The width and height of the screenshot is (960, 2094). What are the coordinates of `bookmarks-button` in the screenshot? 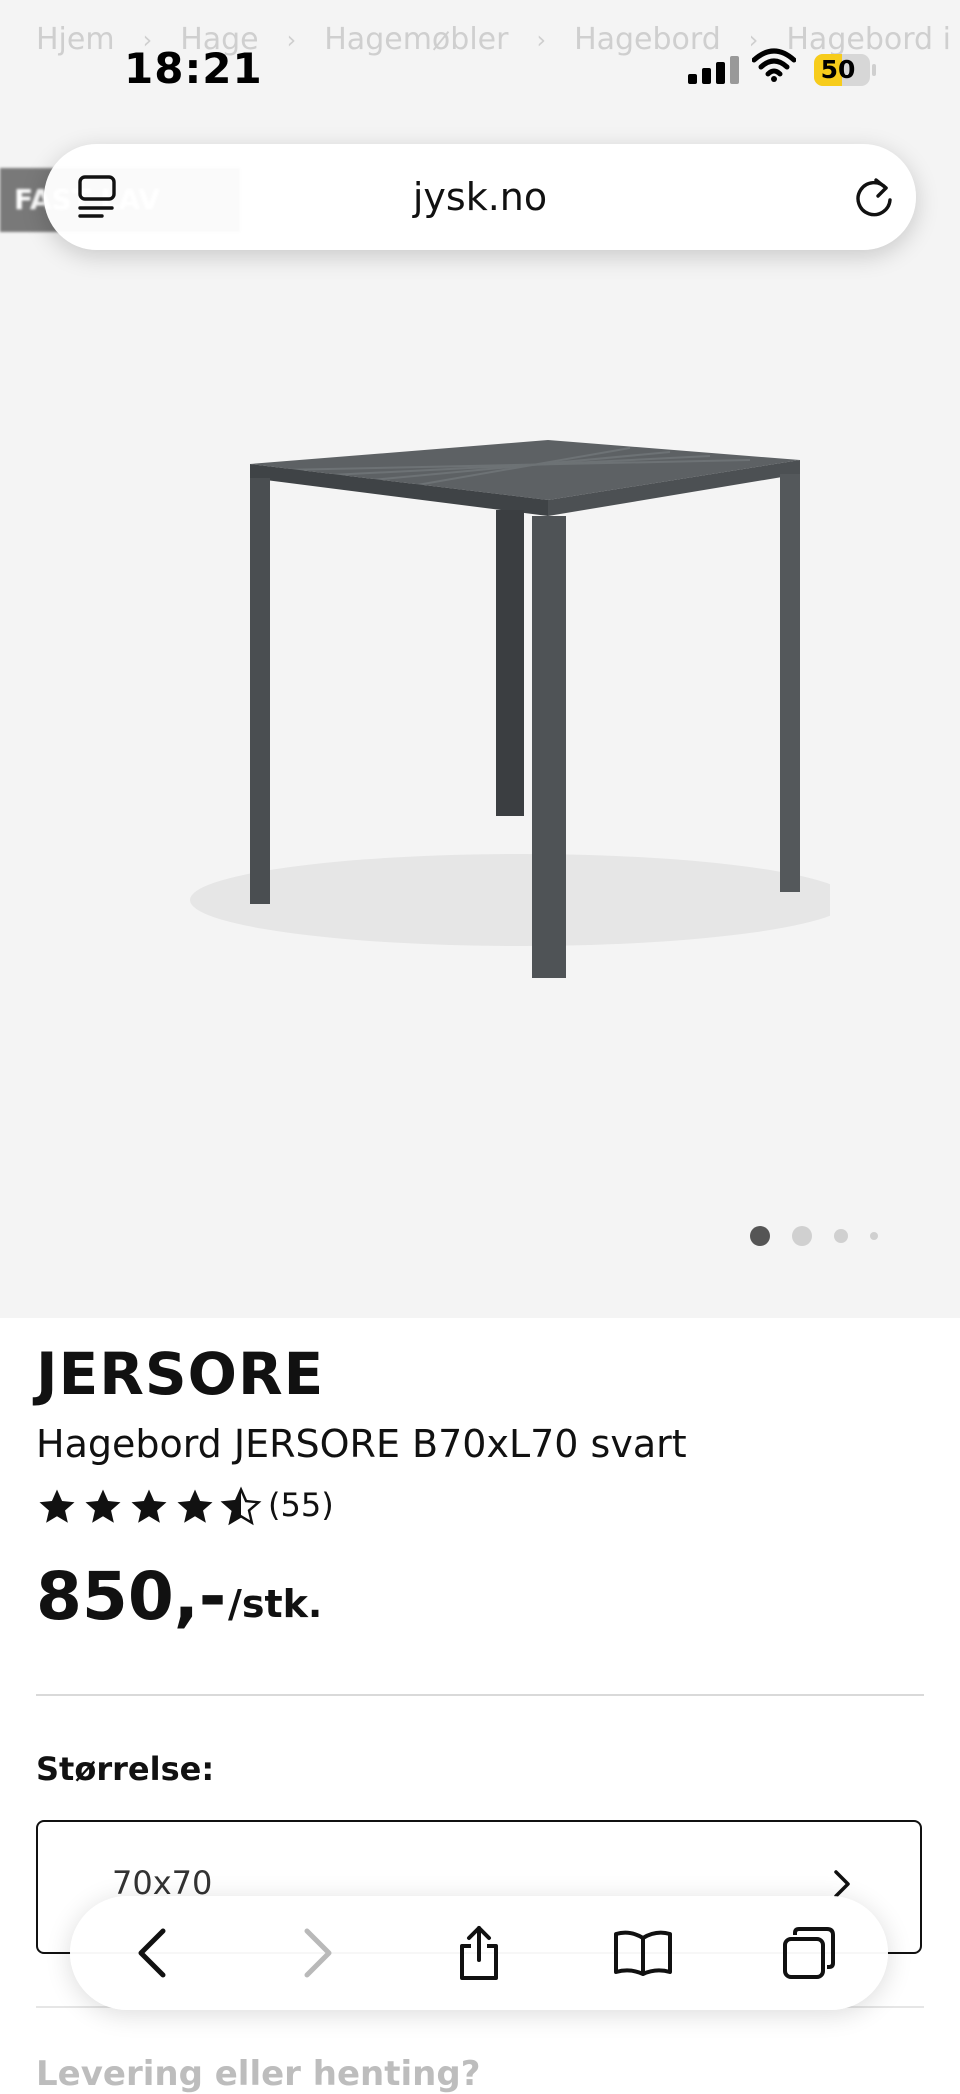 It's located at (643, 1953).